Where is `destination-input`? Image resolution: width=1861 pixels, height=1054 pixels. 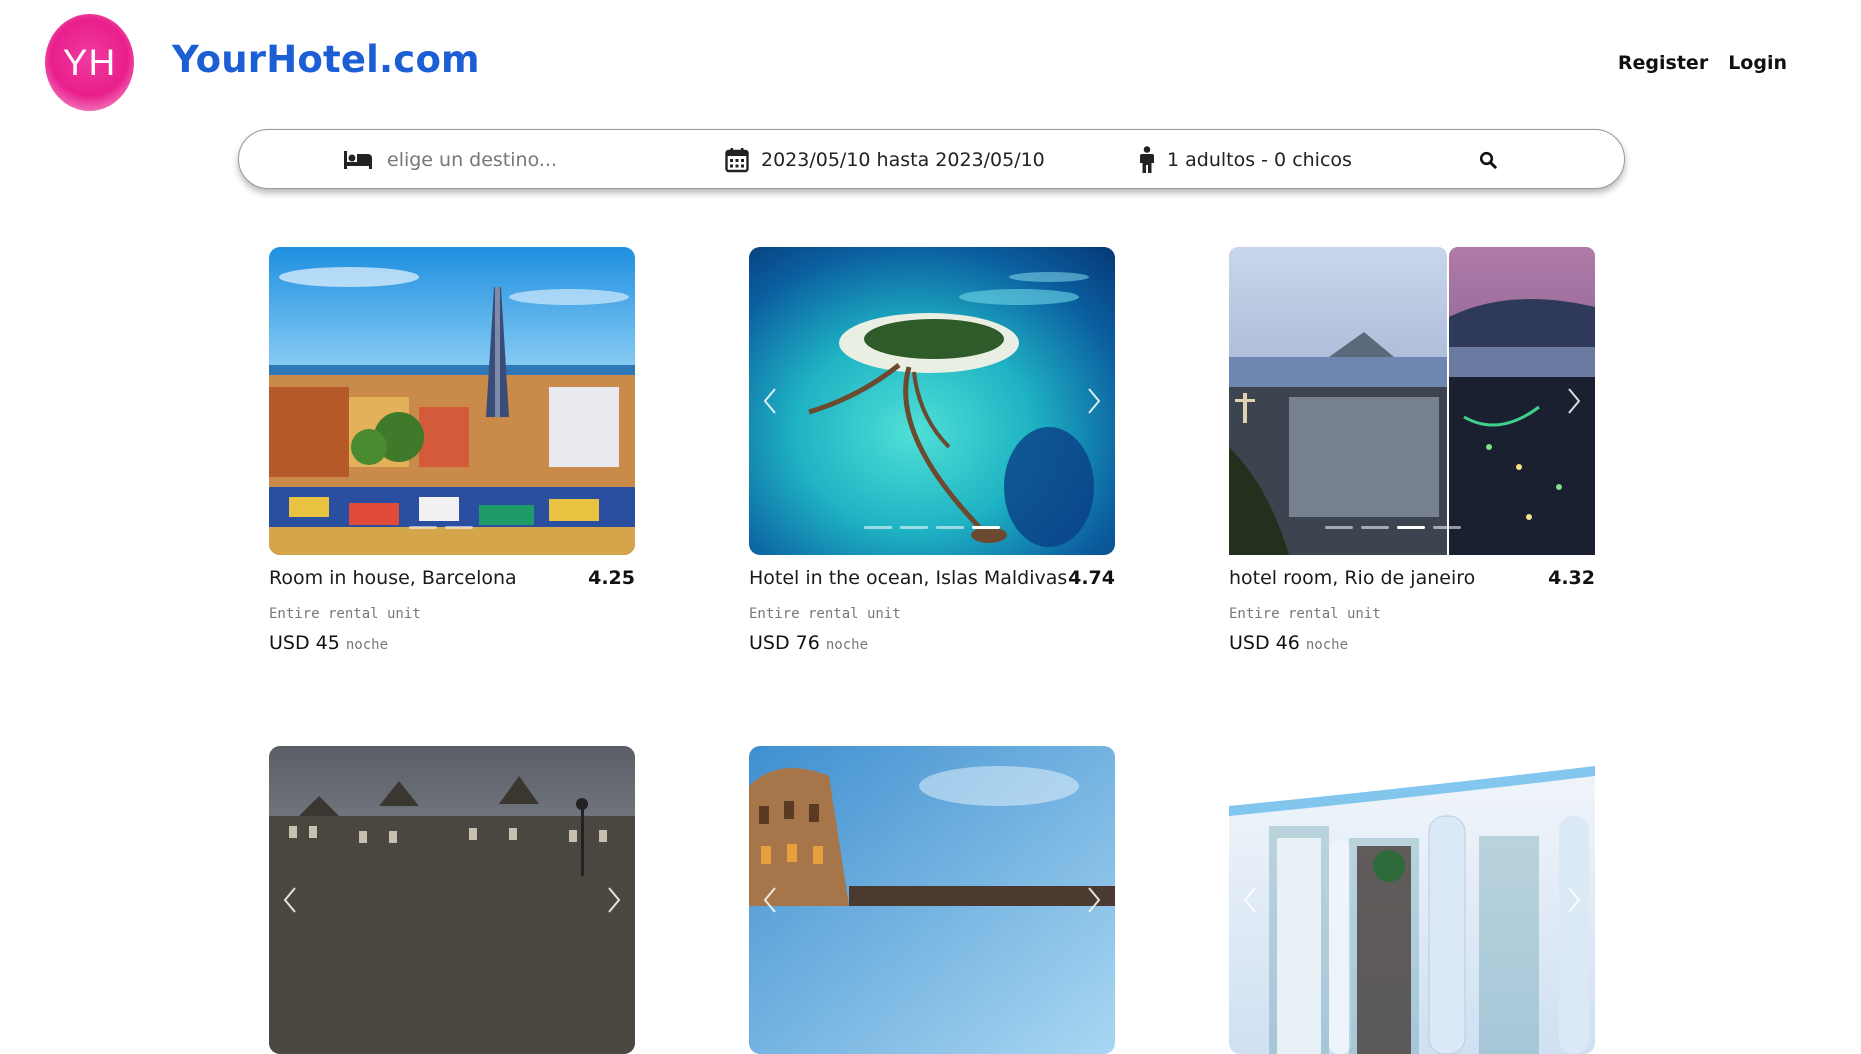 destination-input is located at coordinates (535, 160).